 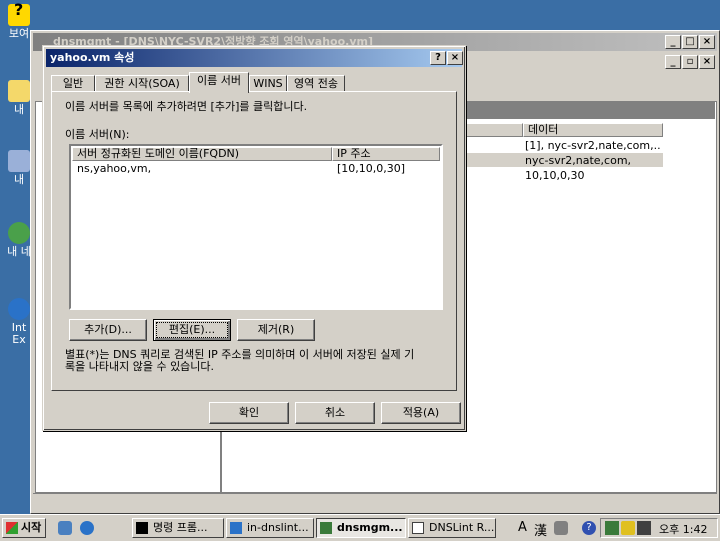 I want to click on dns-icon, so click(x=326, y=528).